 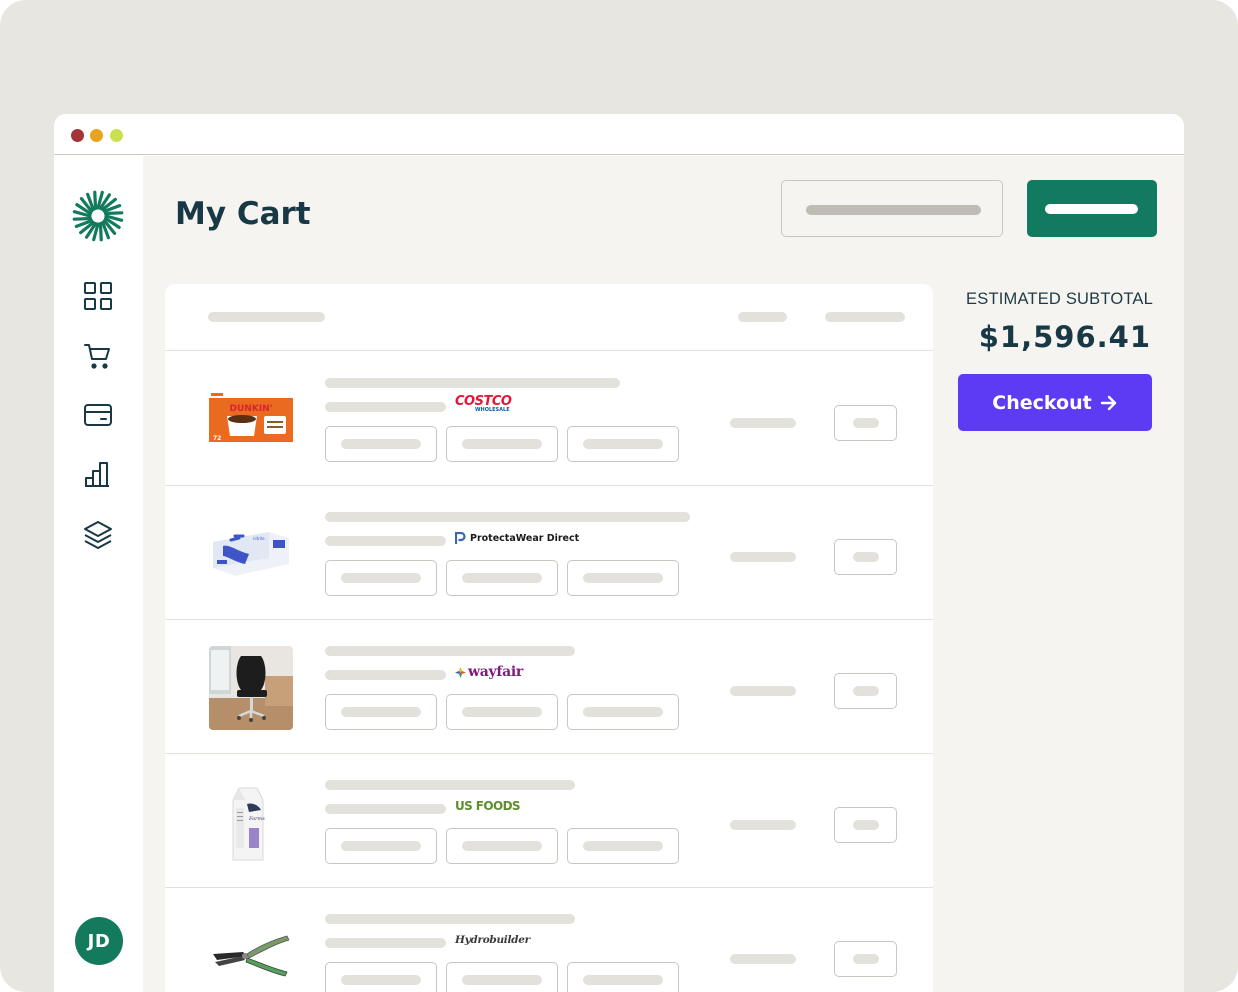 I want to click on coffee-box-image: DUNKIN' 72, so click(x=251, y=420).